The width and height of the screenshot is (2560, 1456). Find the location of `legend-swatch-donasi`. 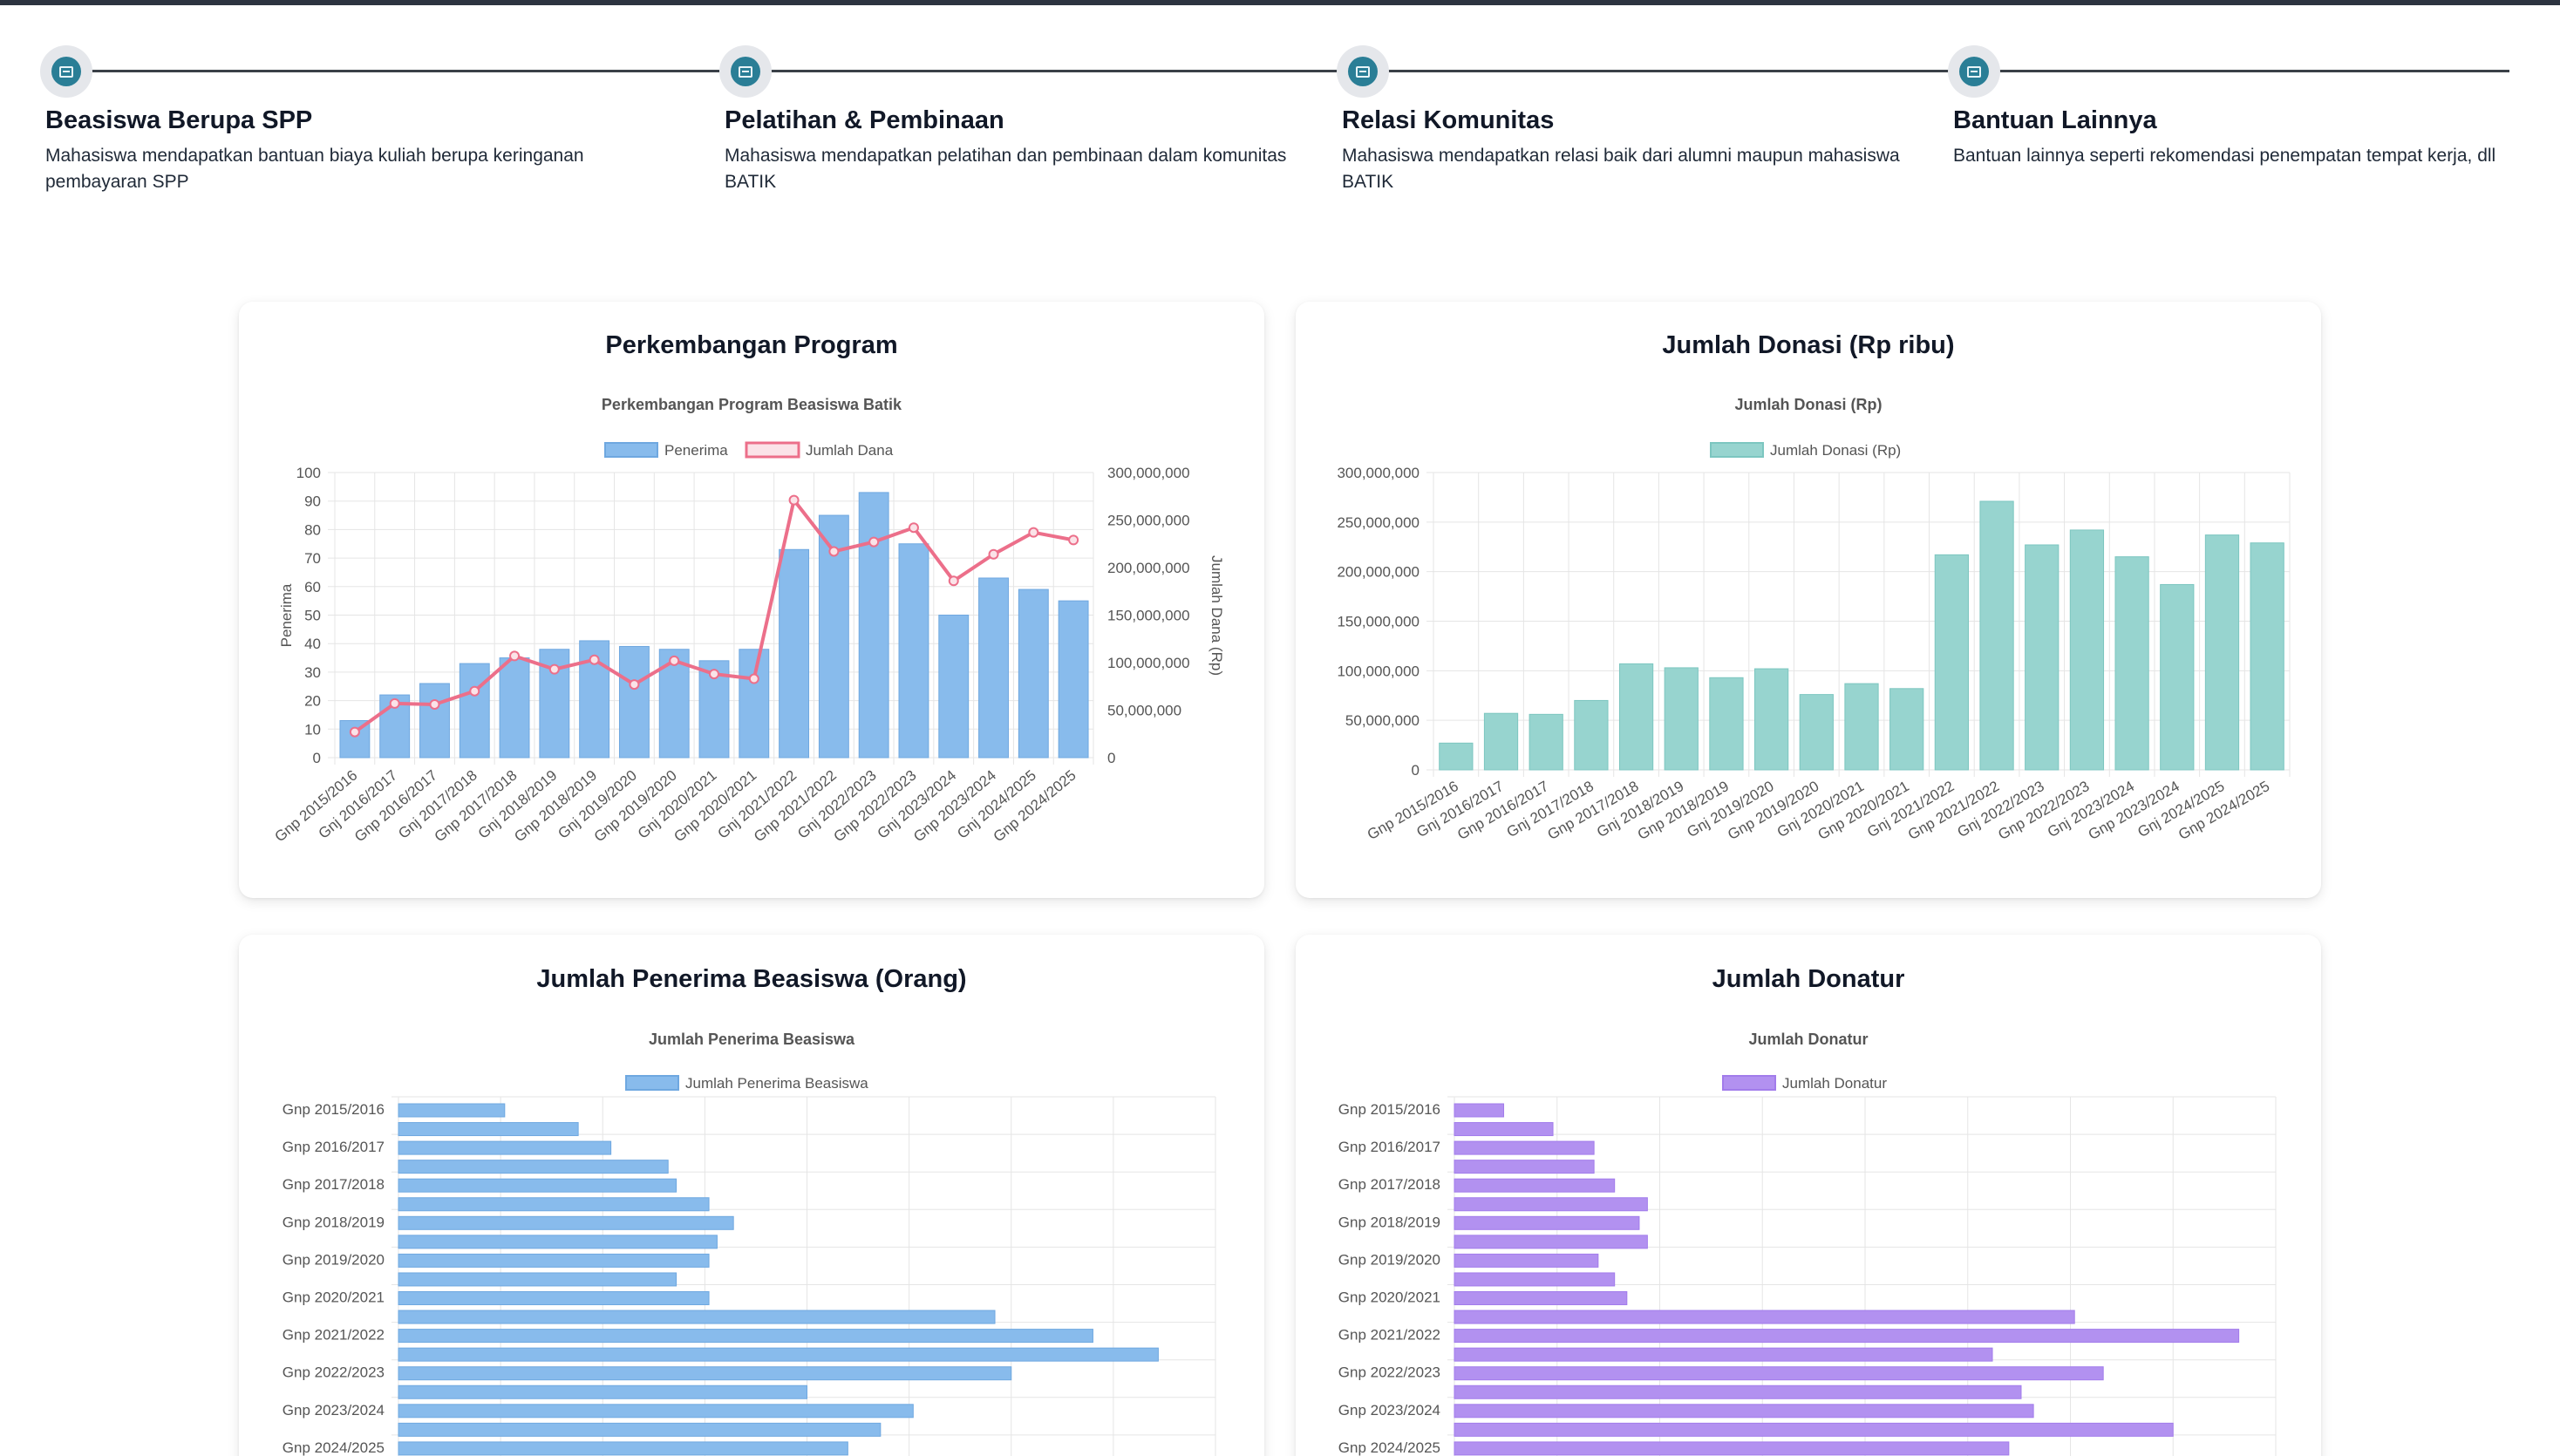

legend-swatch-donasi is located at coordinates (1737, 450).